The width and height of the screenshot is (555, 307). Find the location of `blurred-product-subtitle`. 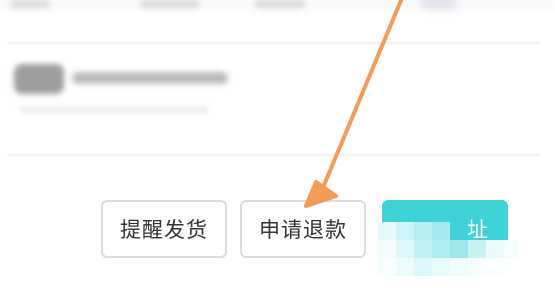

blurred-product-subtitle is located at coordinates (114, 109).